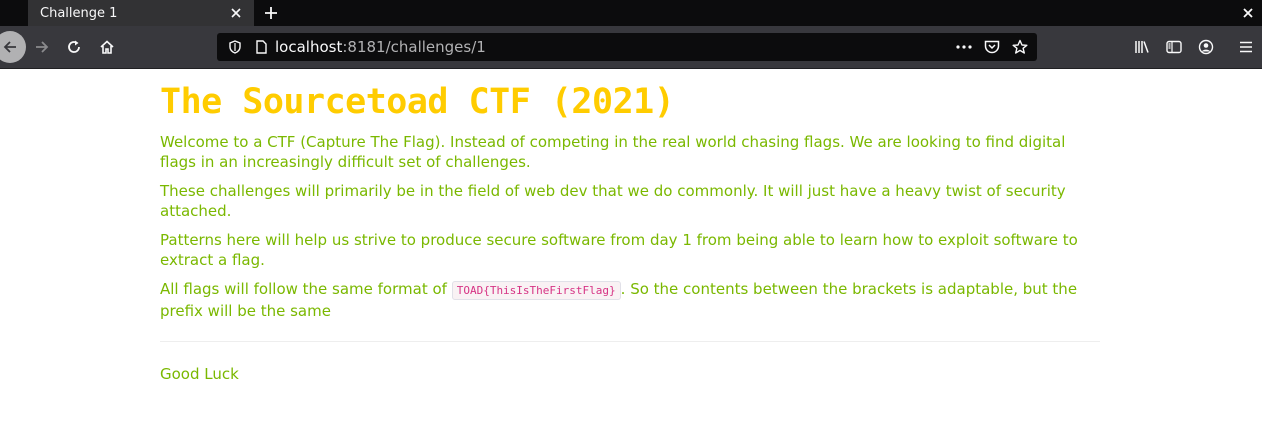 The image size is (1262, 441). Describe the element at coordinates (309, 47) in the screenshot. I see `url-host: localhost` at that location.